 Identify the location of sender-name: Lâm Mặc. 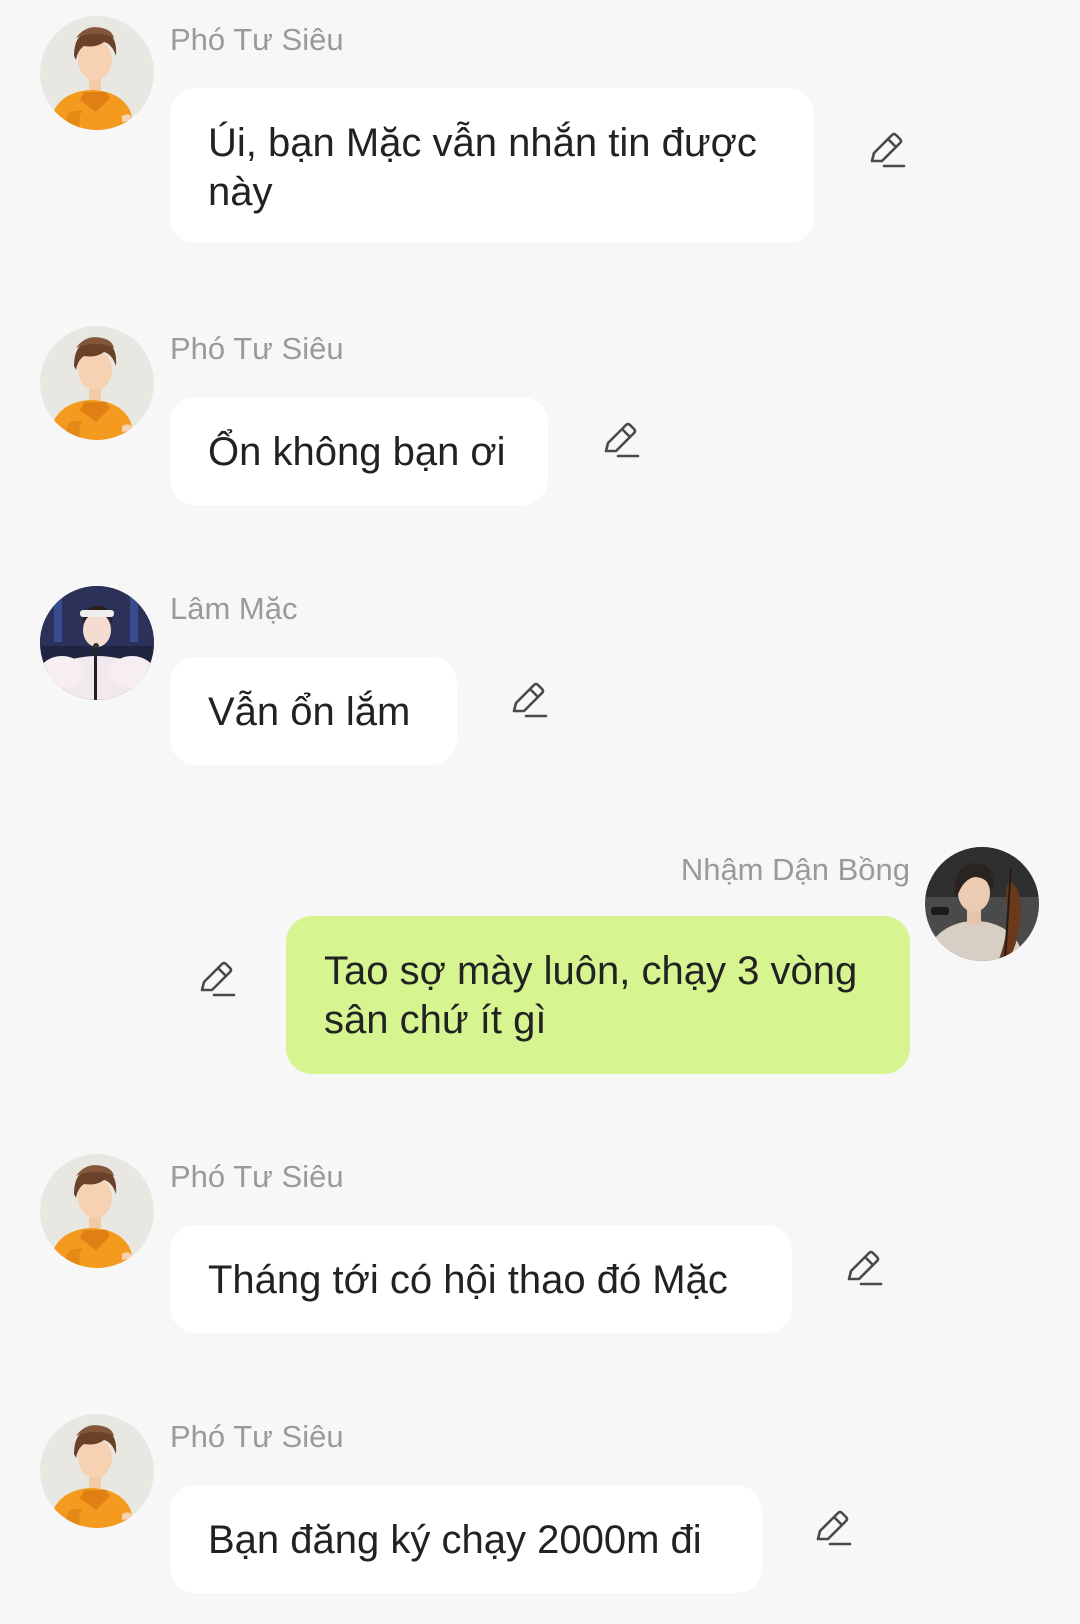
(234, 608).